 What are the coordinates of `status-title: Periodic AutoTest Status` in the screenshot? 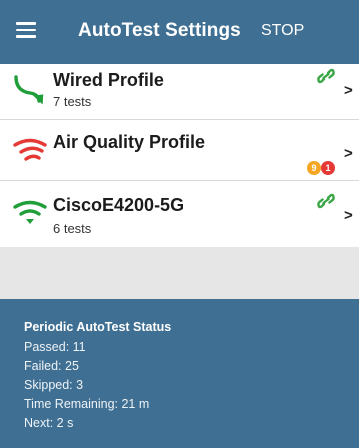 It's located at (98, 327).